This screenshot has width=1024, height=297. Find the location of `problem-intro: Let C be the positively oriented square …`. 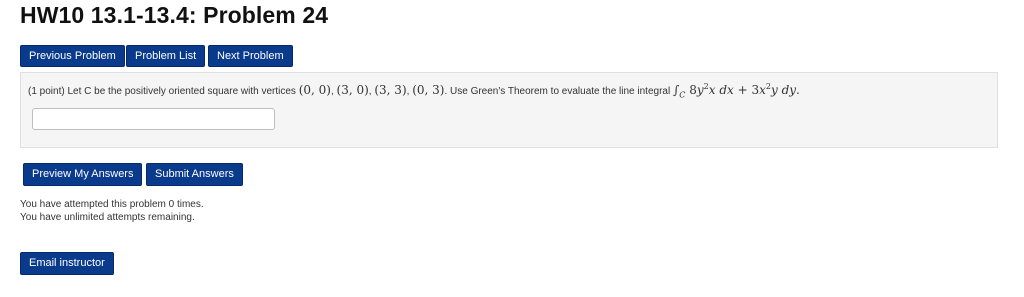

problem-intro: Let C be the positively oriented square … is located at coordinates (181, 91).